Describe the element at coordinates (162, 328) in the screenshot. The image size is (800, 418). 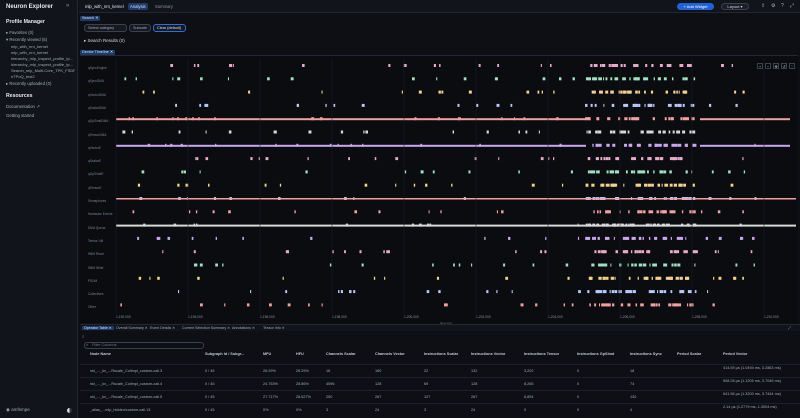
I see `tab-event-details: Event Details ✕` at that location.